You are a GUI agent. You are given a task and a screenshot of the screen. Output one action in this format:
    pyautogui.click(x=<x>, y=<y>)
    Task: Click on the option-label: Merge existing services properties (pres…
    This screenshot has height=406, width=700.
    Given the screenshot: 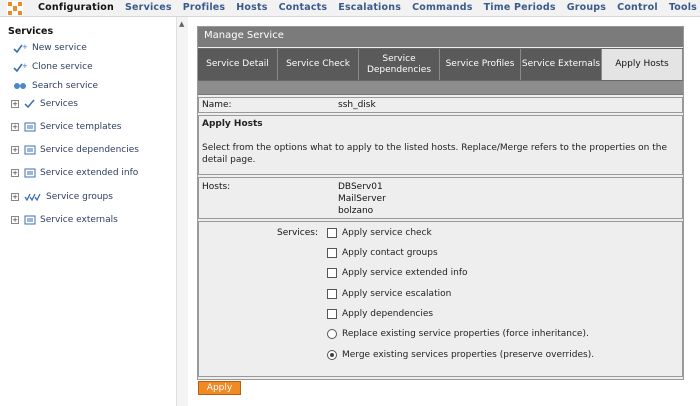 What is the action you would take?
    pyautogui.click(x=468, y=355)
    